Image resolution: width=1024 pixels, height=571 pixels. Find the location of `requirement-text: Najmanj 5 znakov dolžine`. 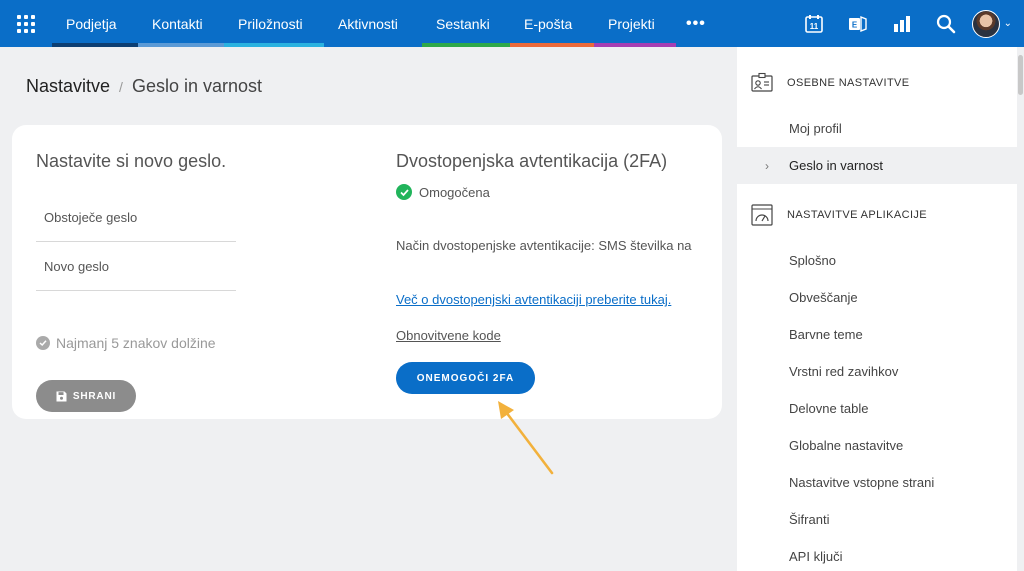

requirement-text: Najmanj 5 znakov dolžine is located at coordinates (136, 343).